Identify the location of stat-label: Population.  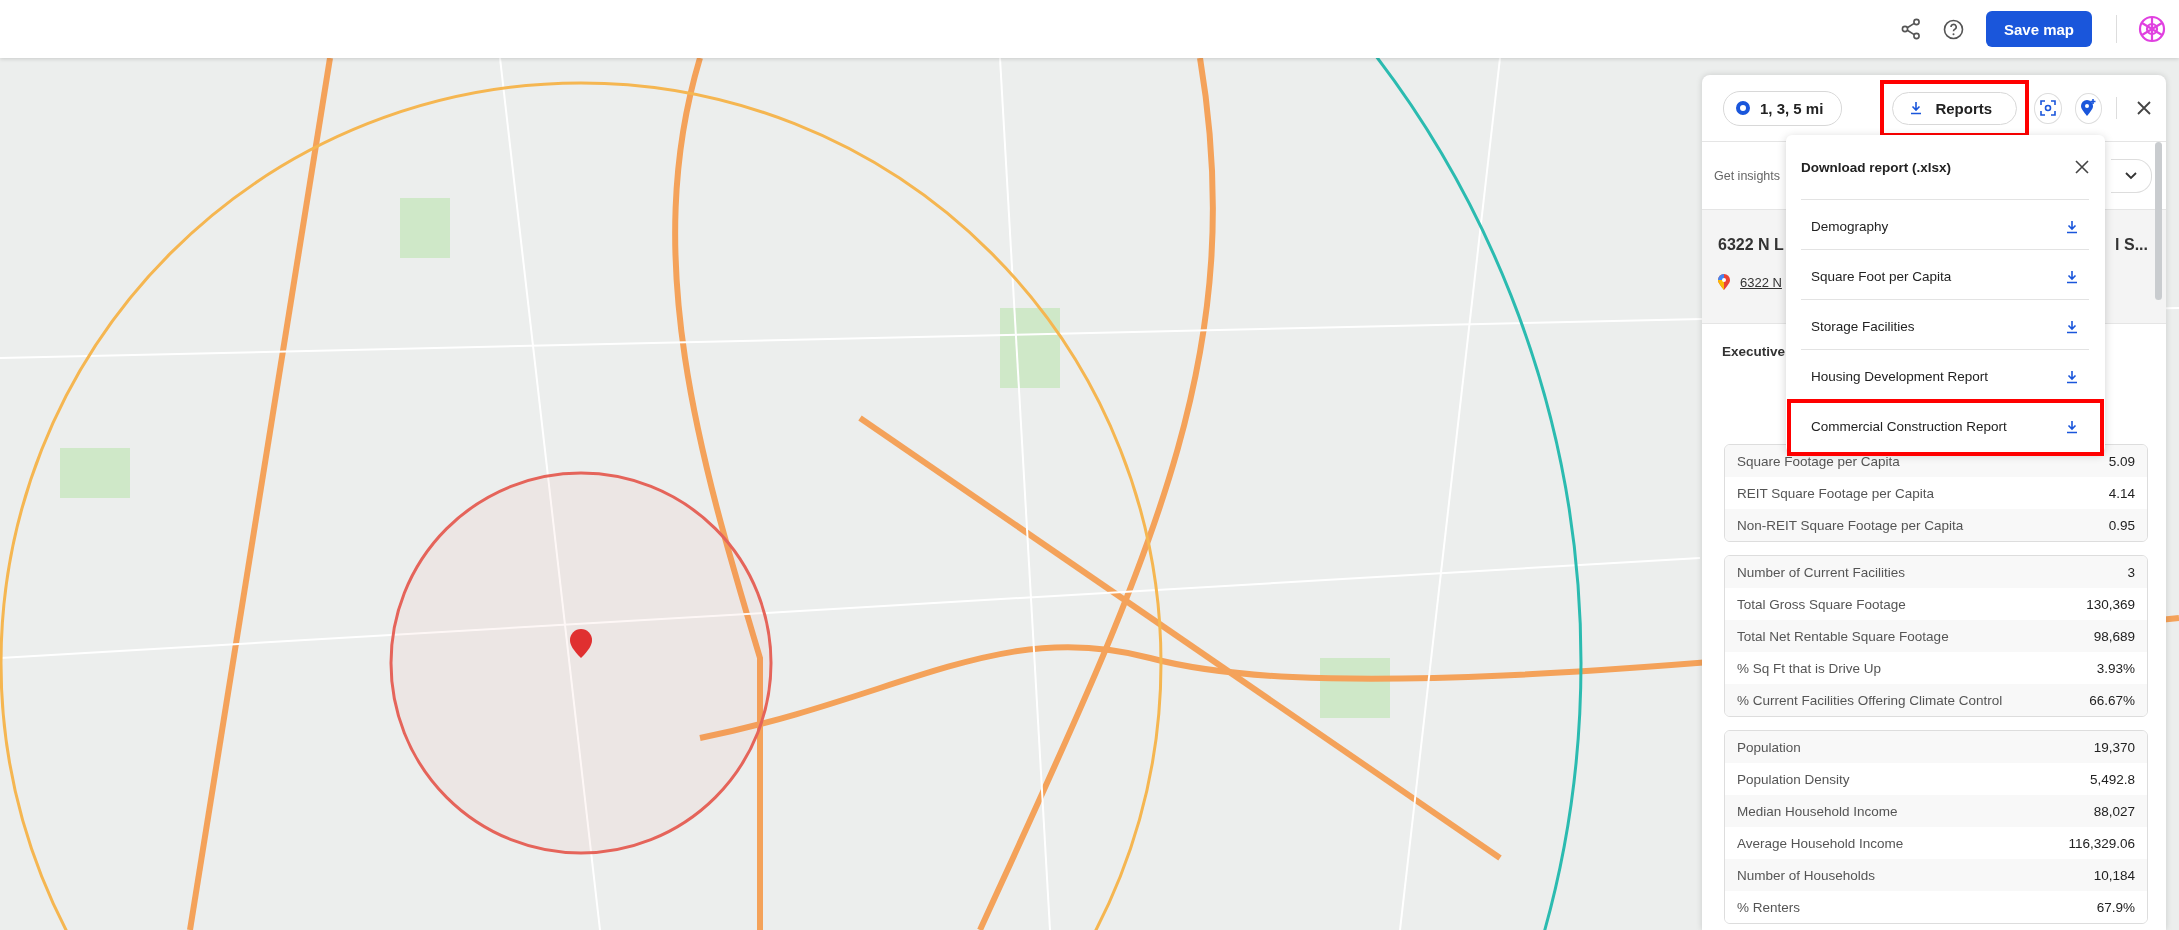
(1769, 747).